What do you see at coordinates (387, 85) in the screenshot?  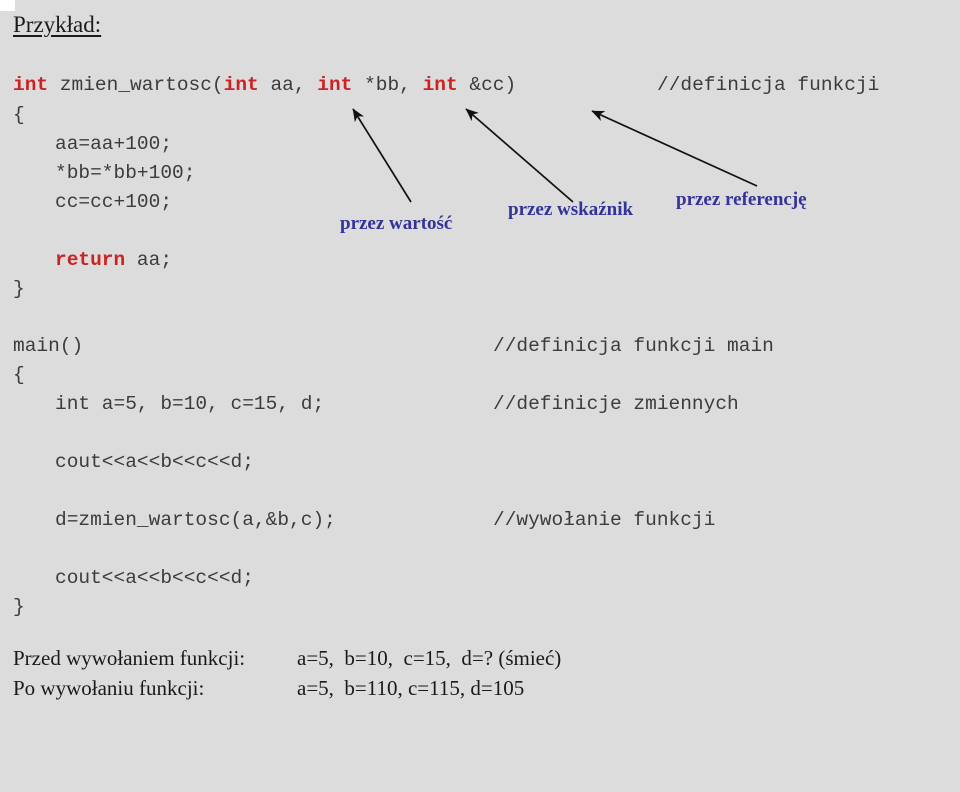 I see `code-text: *bb,` at bounding box center [387, 85].